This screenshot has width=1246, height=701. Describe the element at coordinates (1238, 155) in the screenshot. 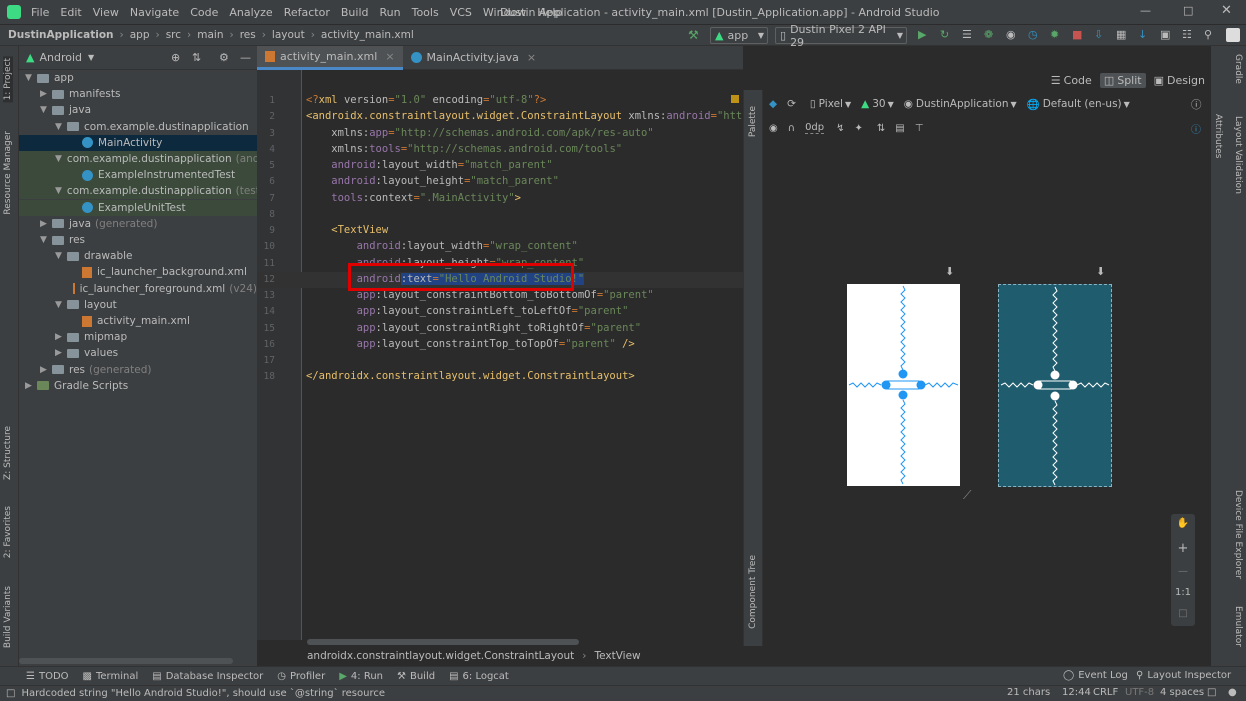

I see `layout-validation-tool-tab: Layout Validation` at that location.